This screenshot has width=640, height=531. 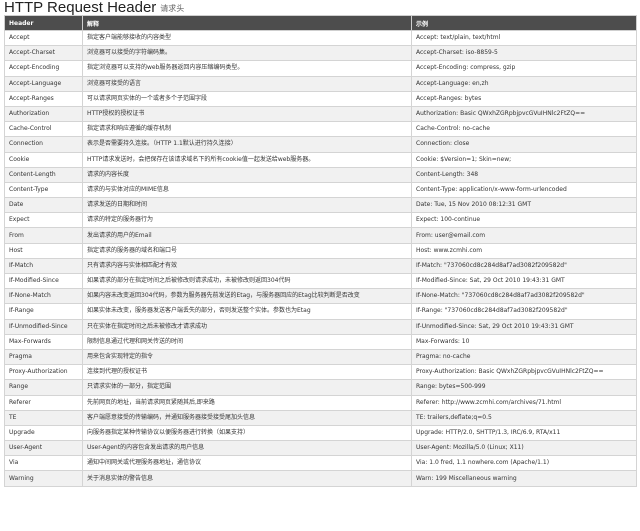 What do you see at coordinates (247, 190) in the screenshot?
I see `description-cell: 请求的与实体对应的MIME信息` at bounding box center [247, 190].